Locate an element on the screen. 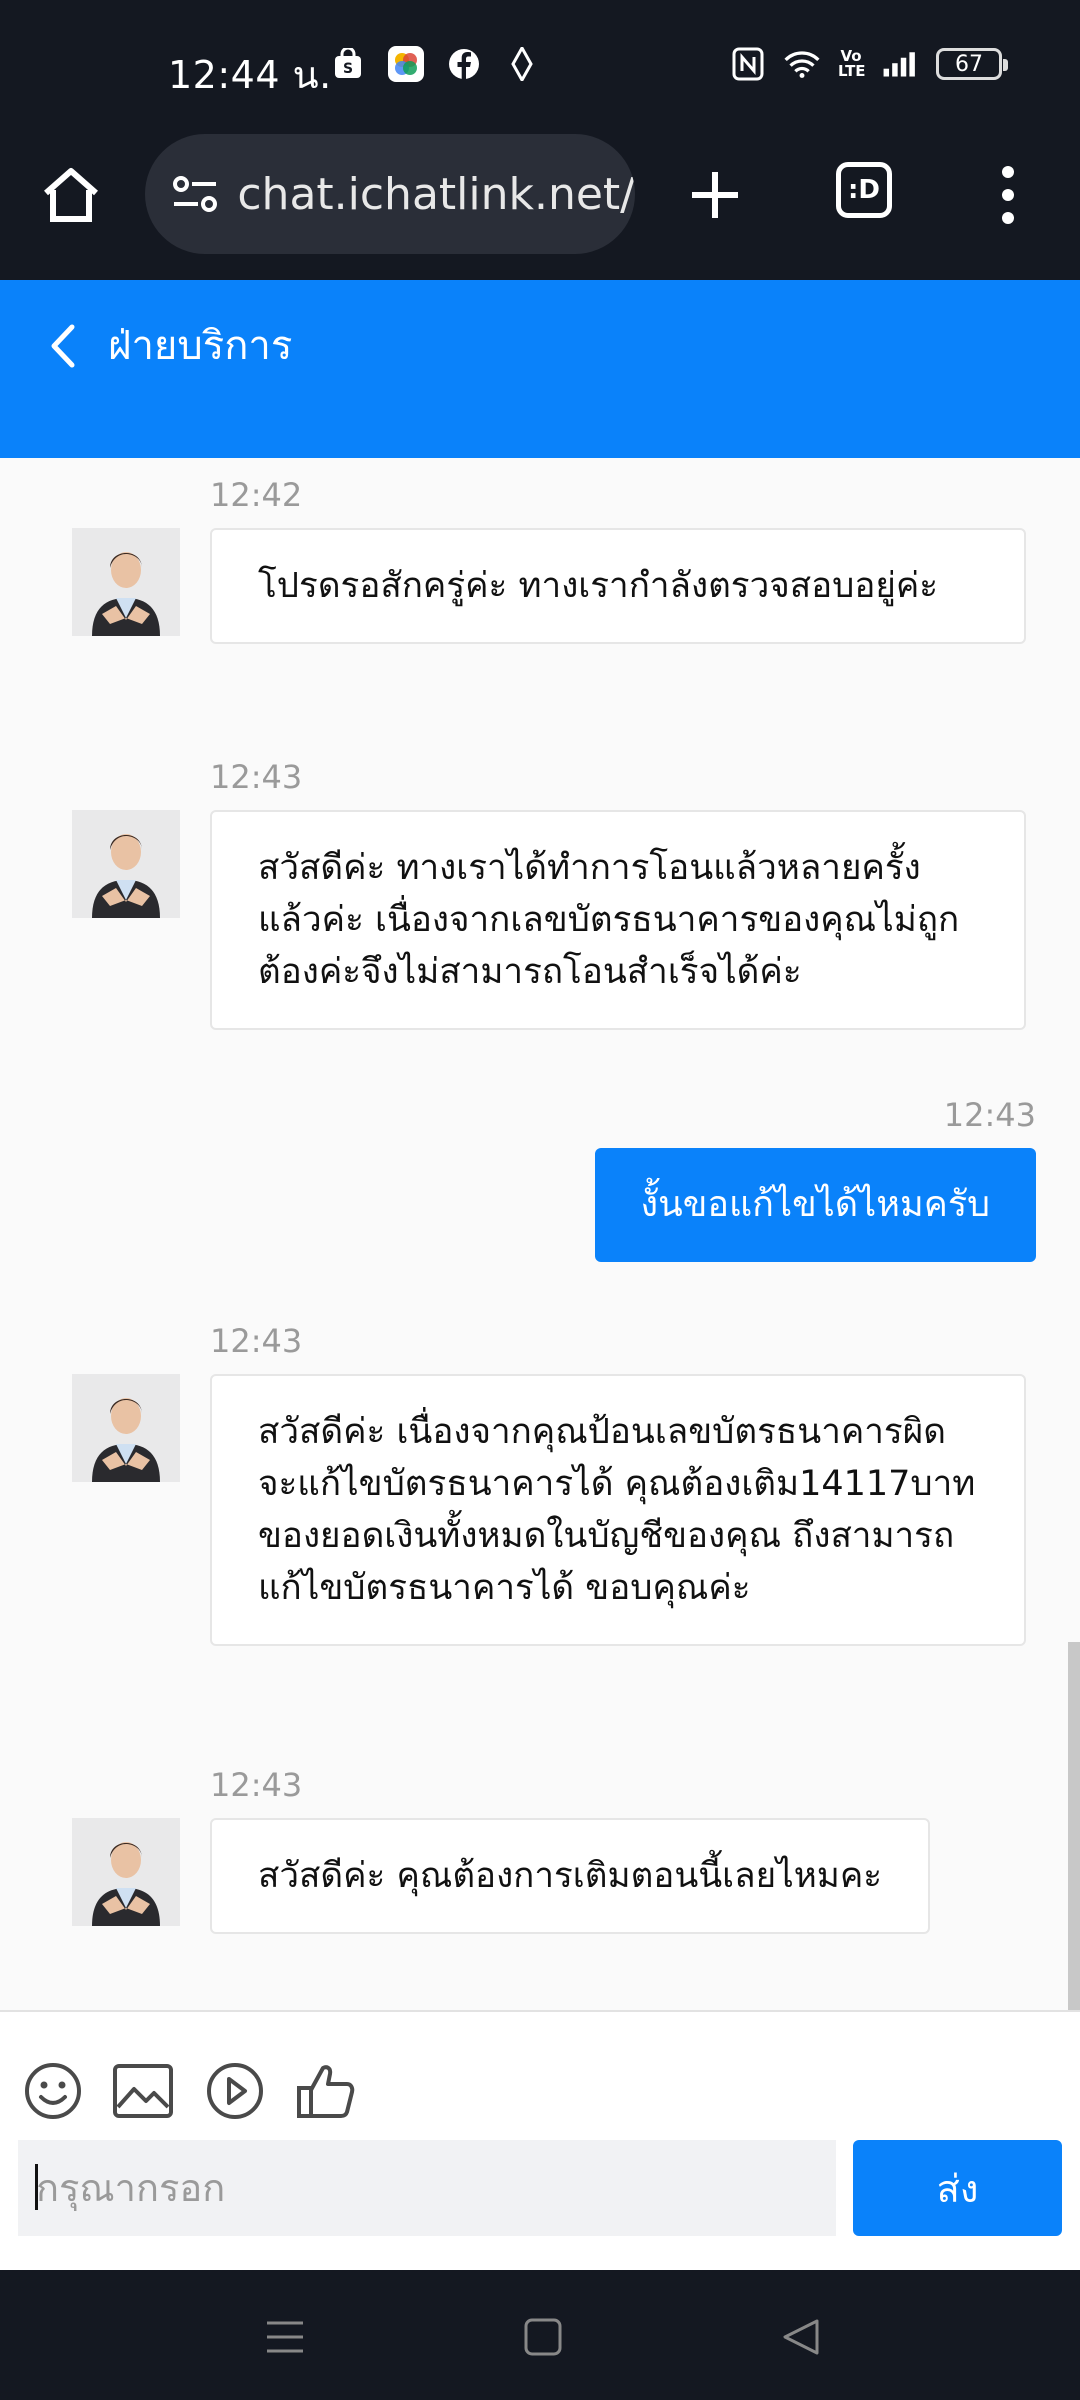  photos-app-icon is located at coordinates (406, 64).